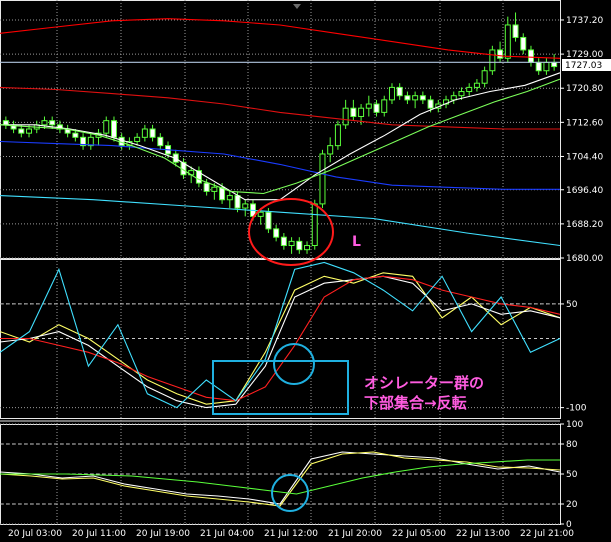 The image size is (611, 542). I want to click on y-tick-label-0-1: 1729.00, so click(584, 55).